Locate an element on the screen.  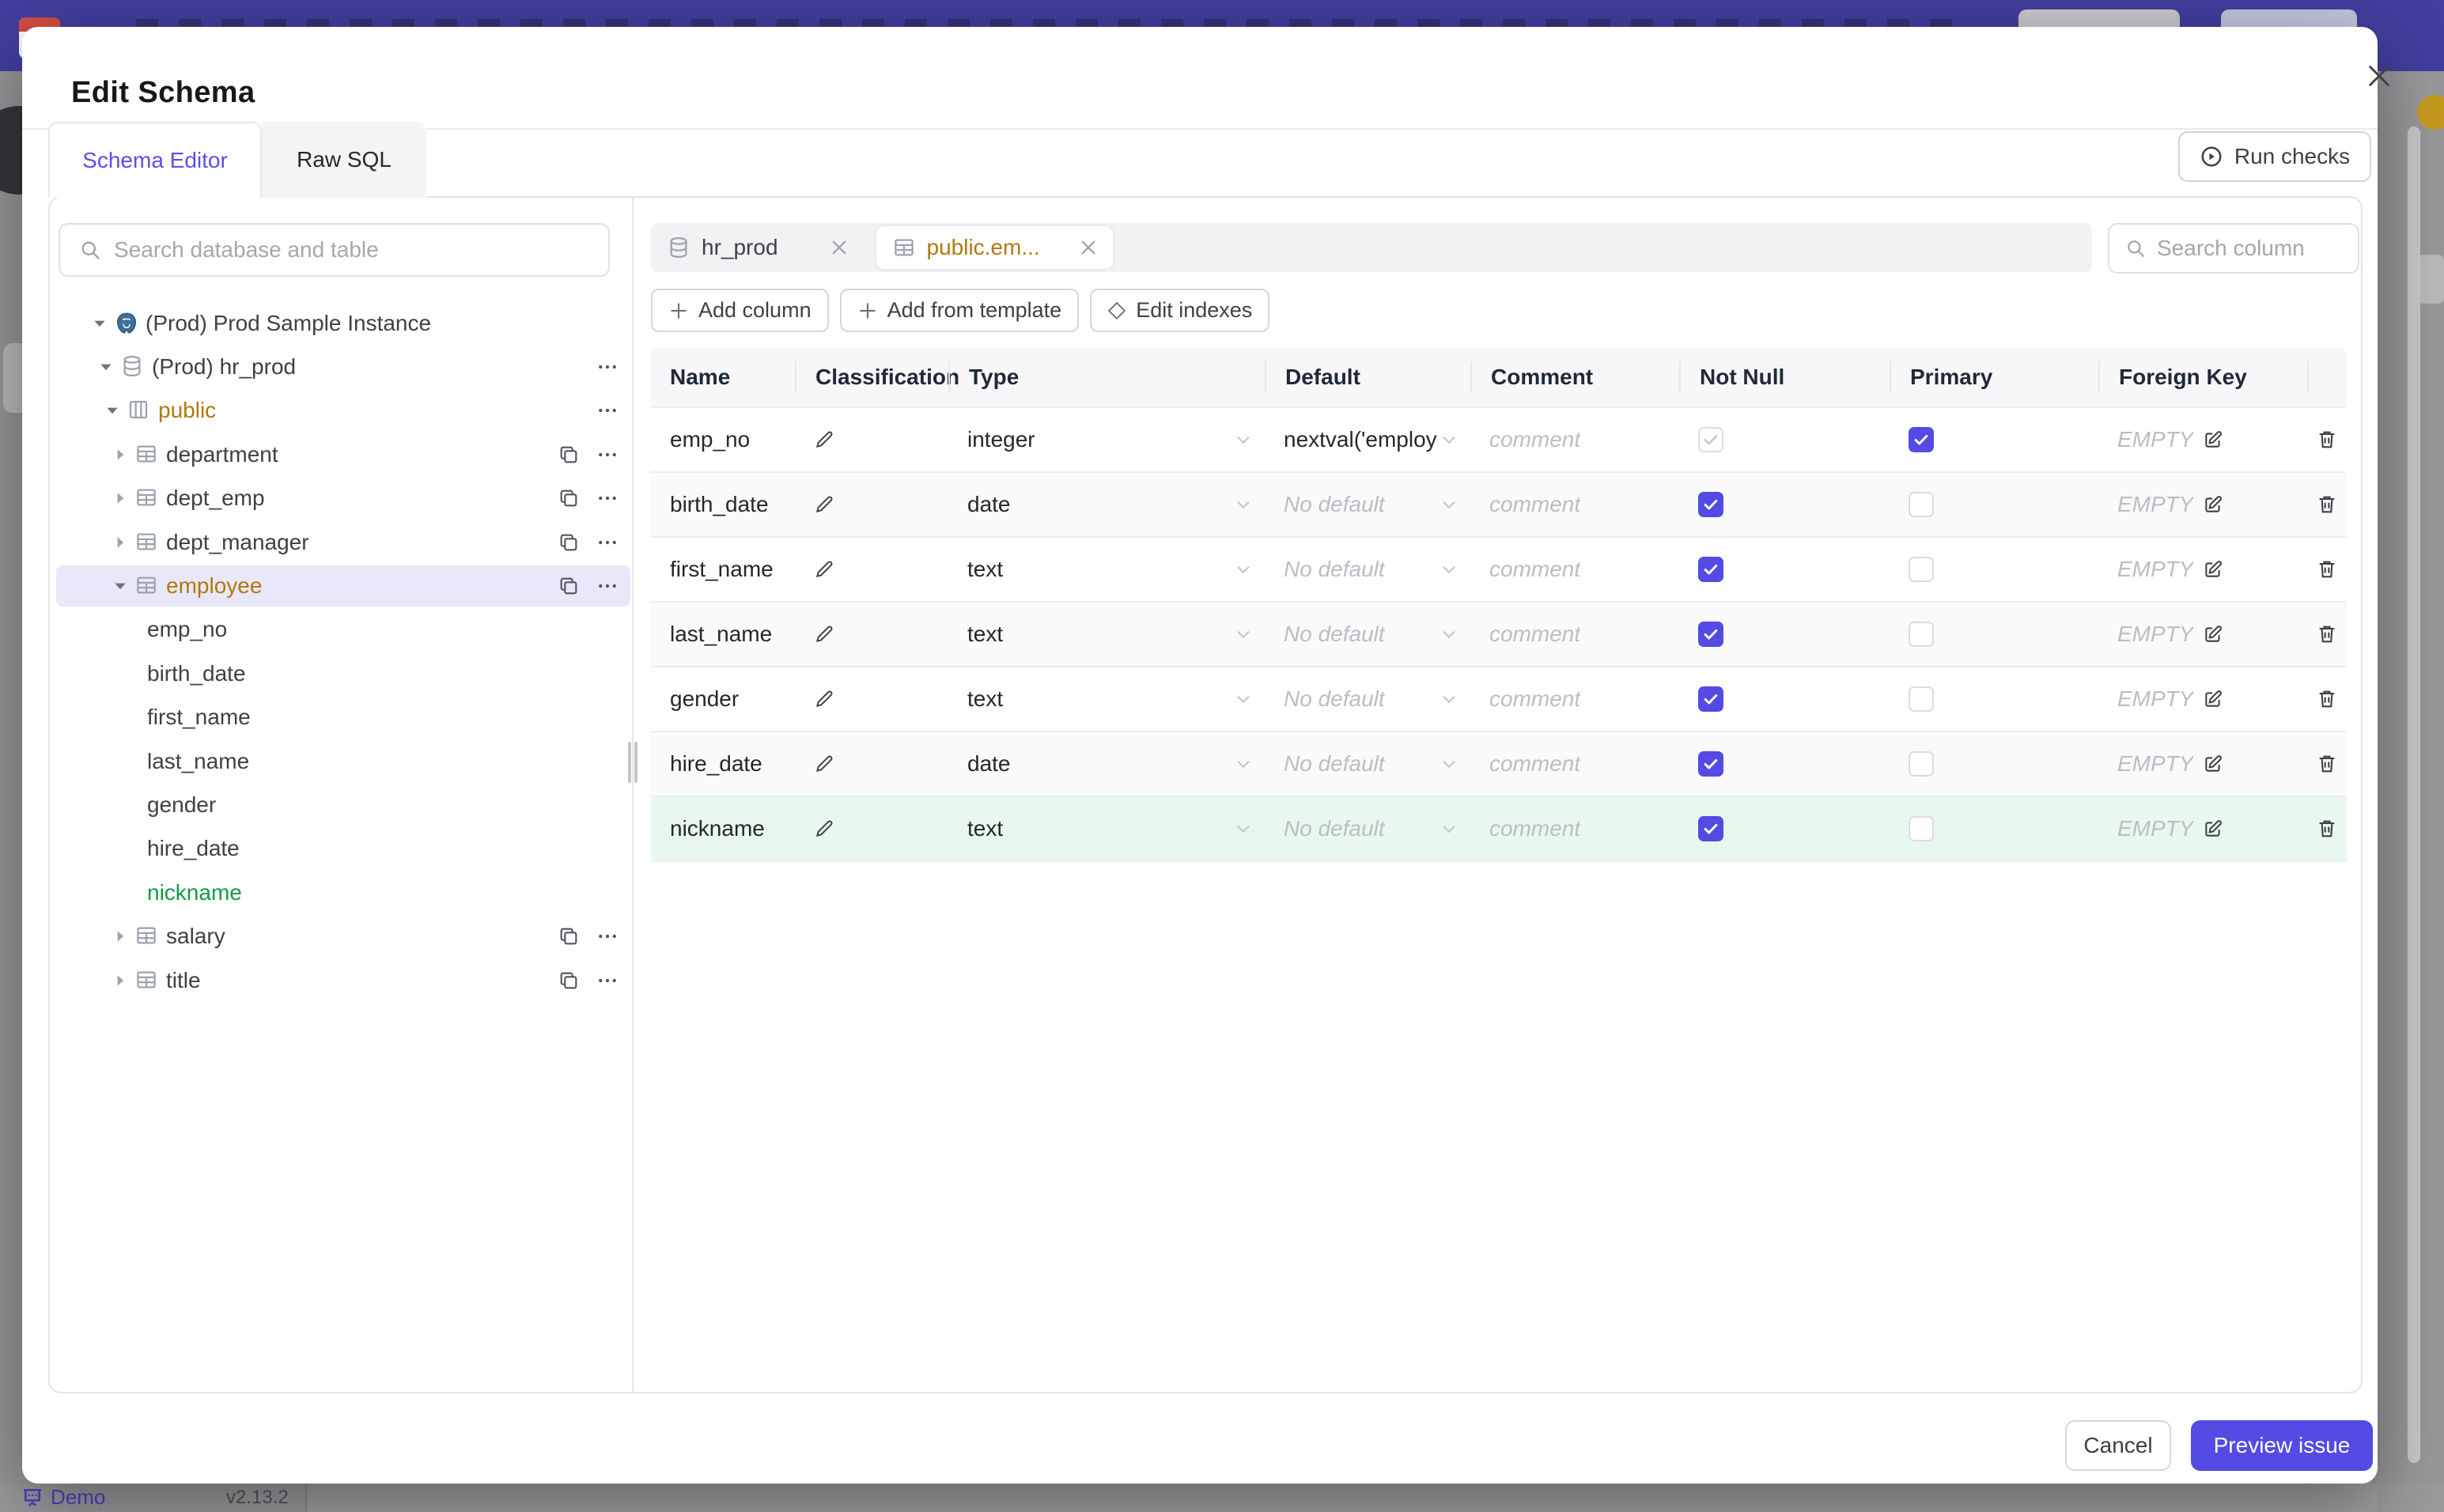
column-name: emp_no is located at coordinates (710, 440).